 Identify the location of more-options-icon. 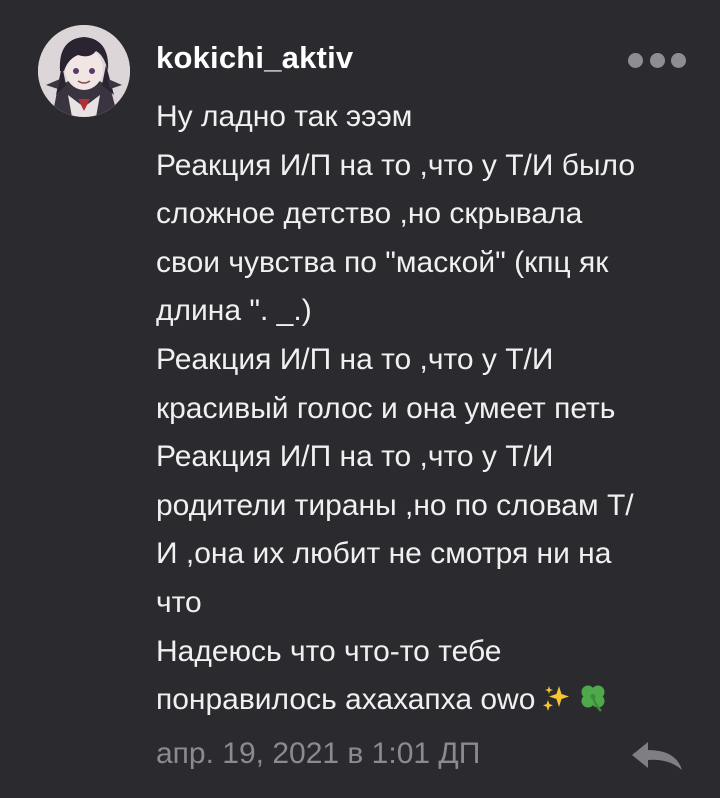
(635, 60).